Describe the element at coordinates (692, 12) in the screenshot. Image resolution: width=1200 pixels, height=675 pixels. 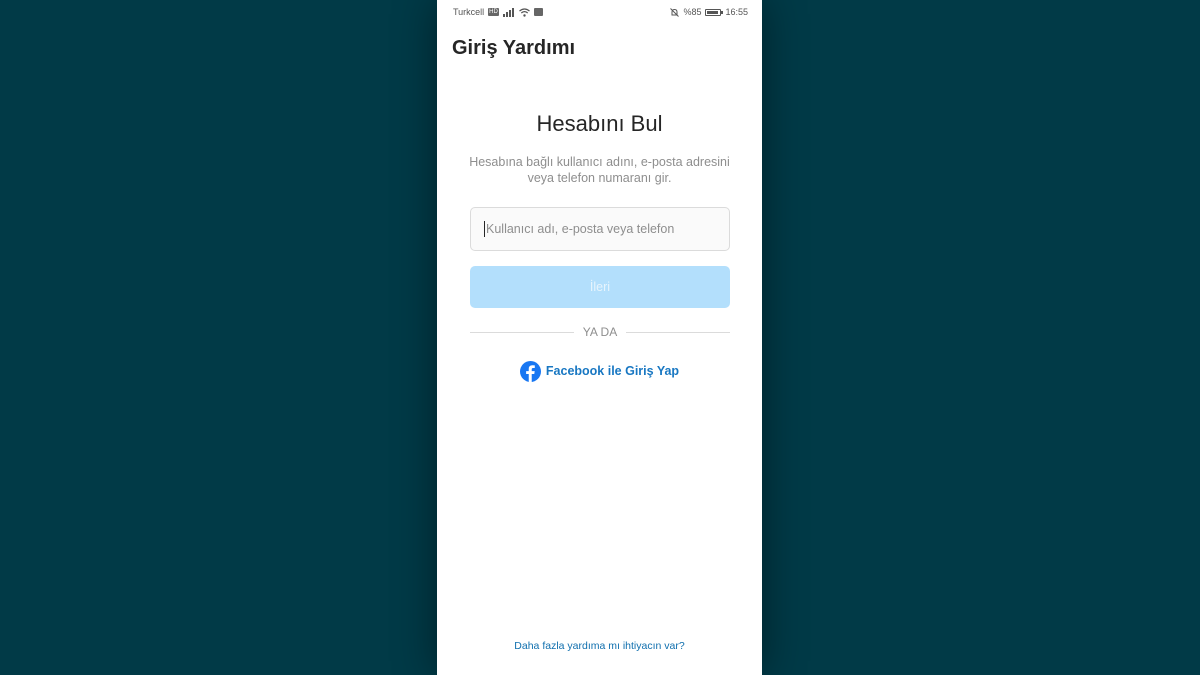
I see `battery-percent: %85` at that location.